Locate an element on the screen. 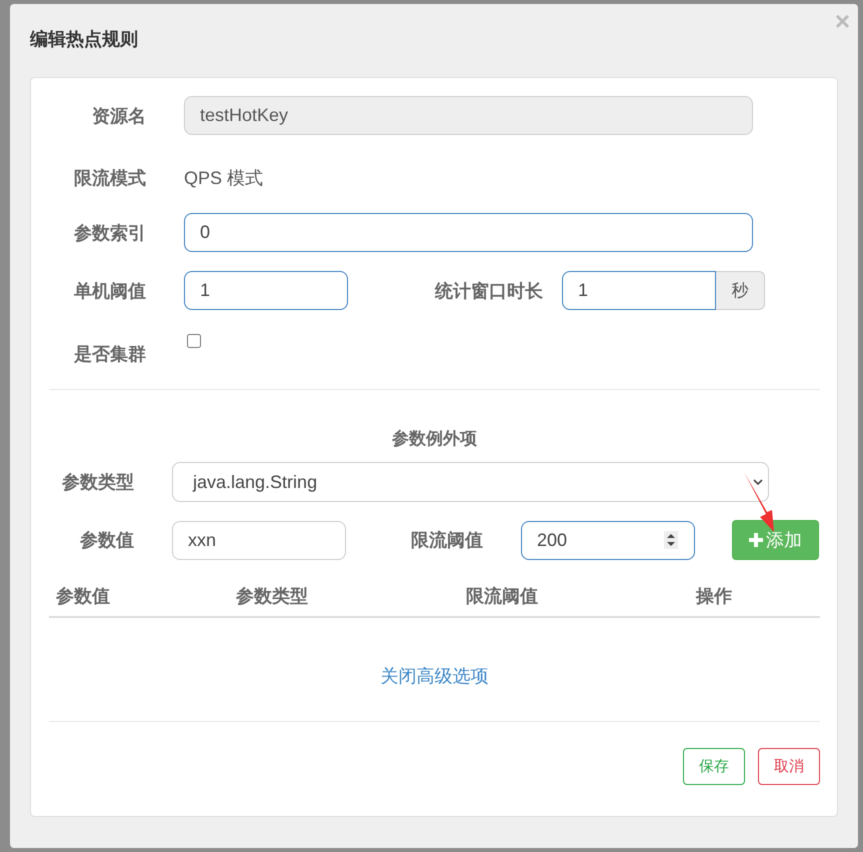  field-label: 参数值 is located at coordinates (106, 540).